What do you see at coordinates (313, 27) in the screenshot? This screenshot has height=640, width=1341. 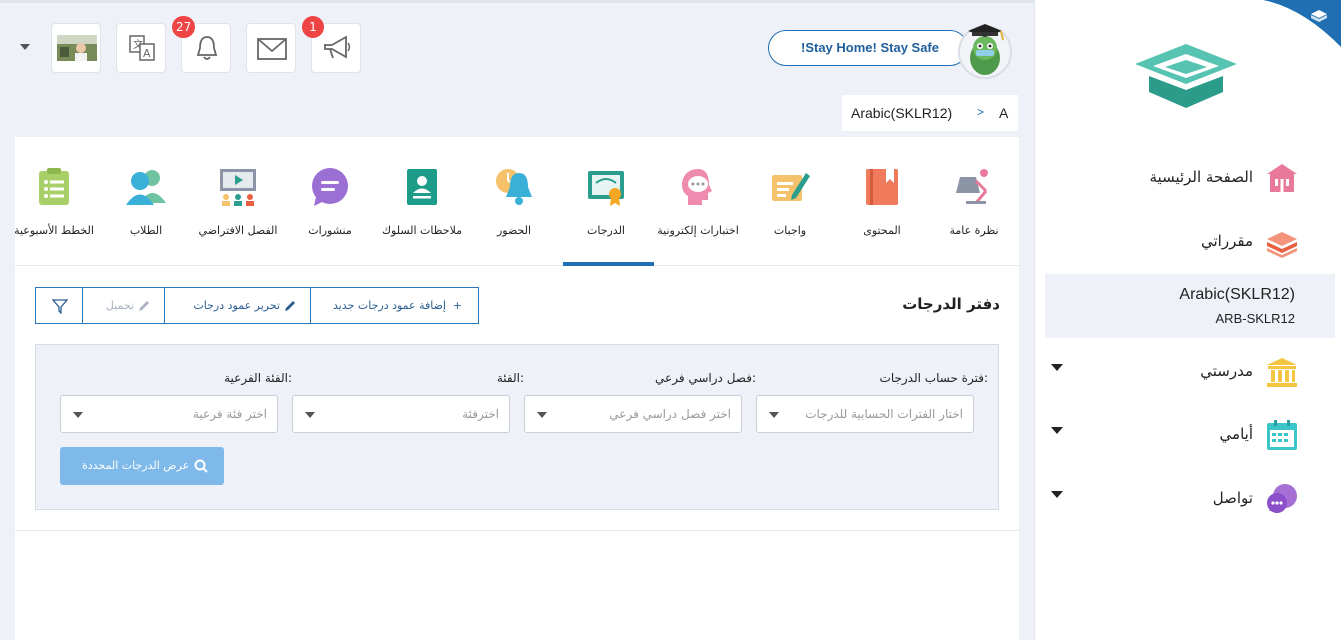 I see `announcements-badge: 1` at bounding box center [313, 27].